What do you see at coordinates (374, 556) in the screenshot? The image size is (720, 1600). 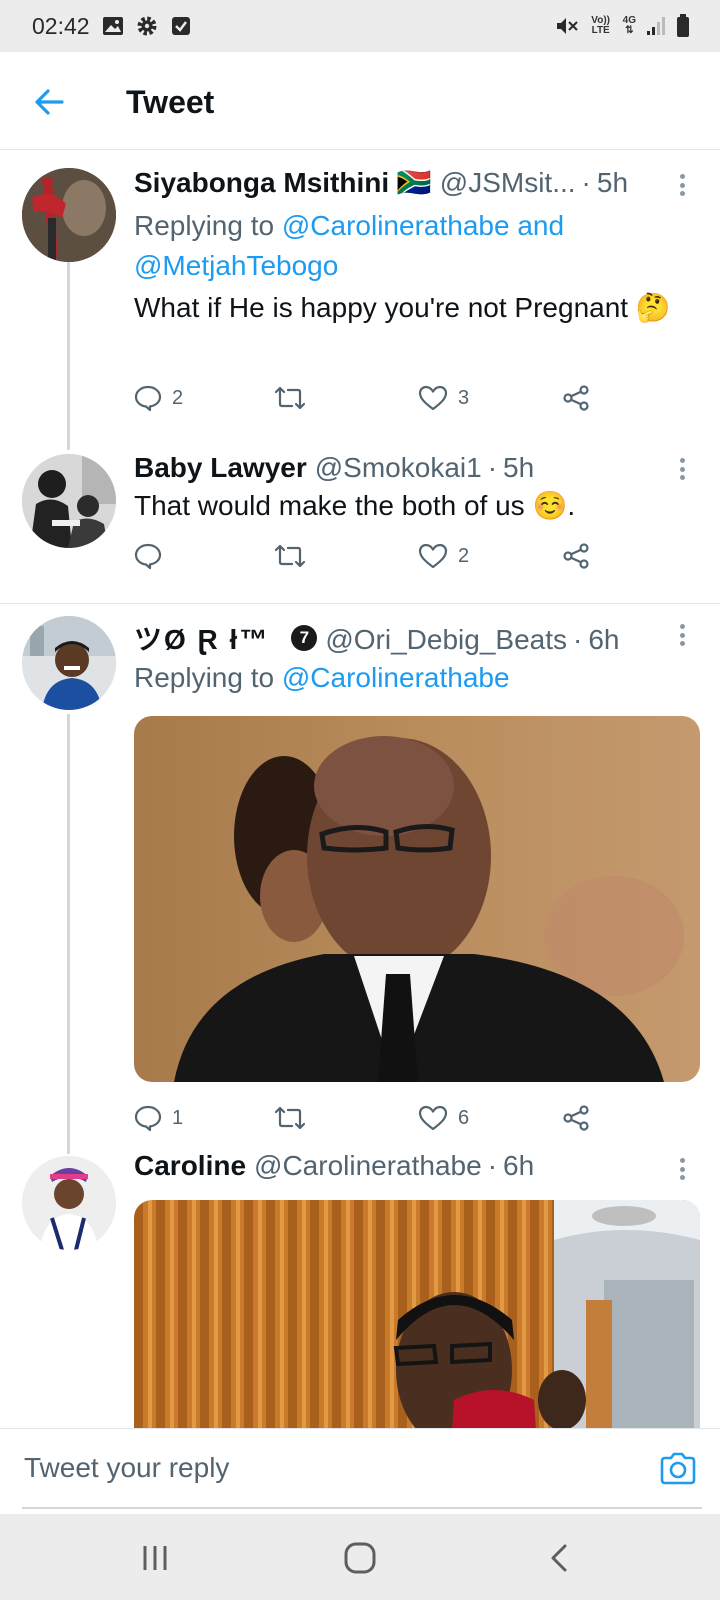 I see `tweet-actions: 2` at bounding box center [374, 556].